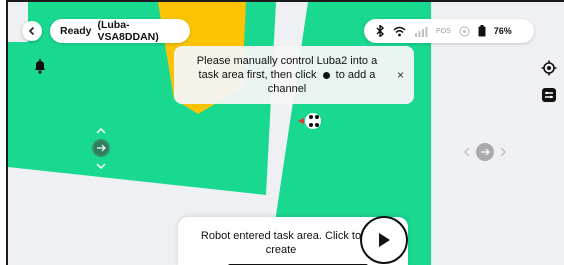  What do you see at coordinates (380, 31) in the screenshot?
I see `bluetooth-icon` at bounding box center [380, 31].